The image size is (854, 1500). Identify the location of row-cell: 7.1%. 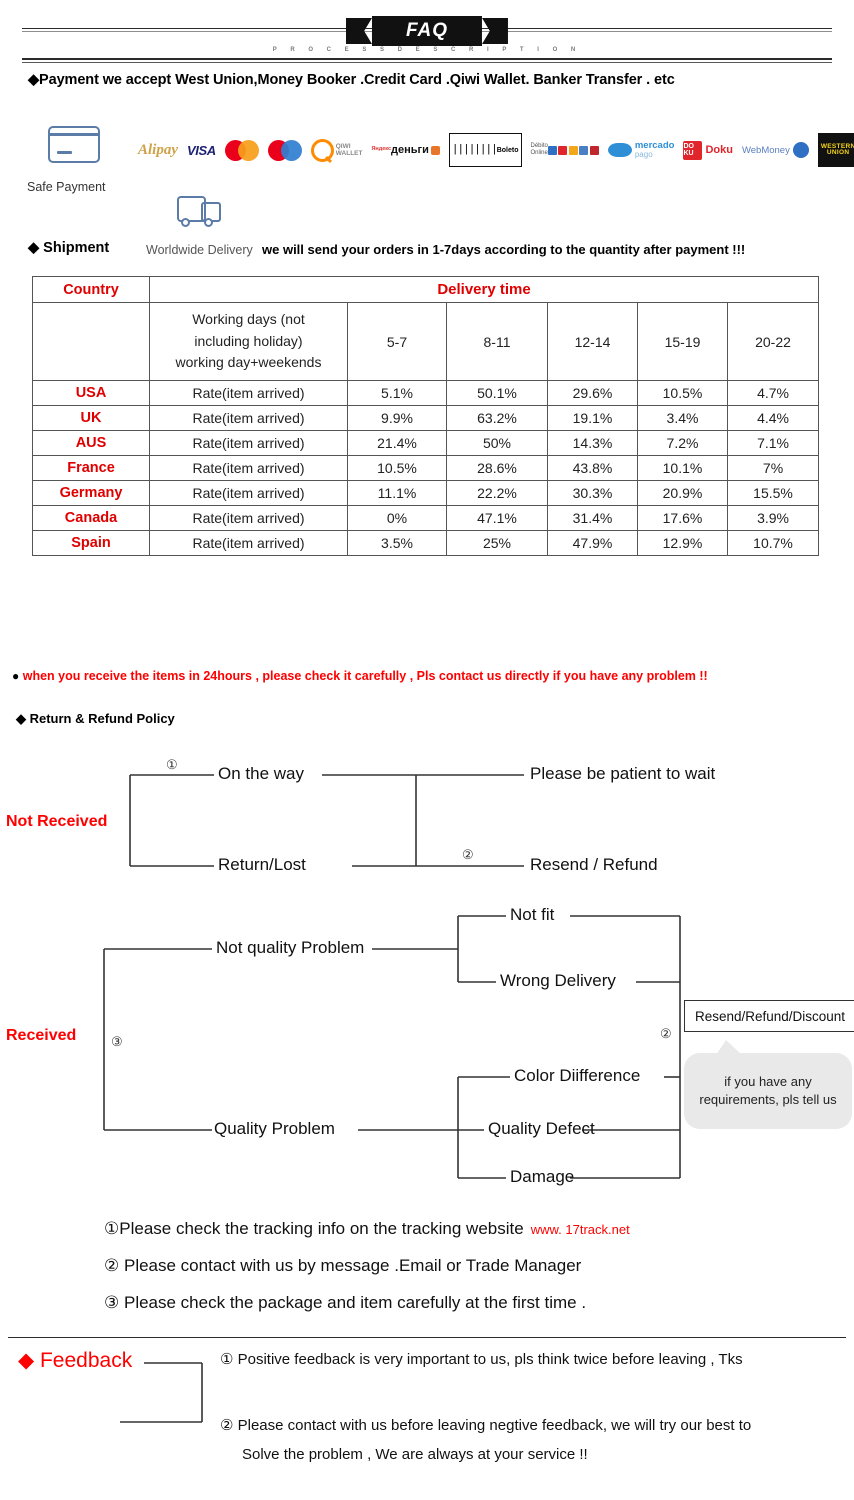
(773, 443).